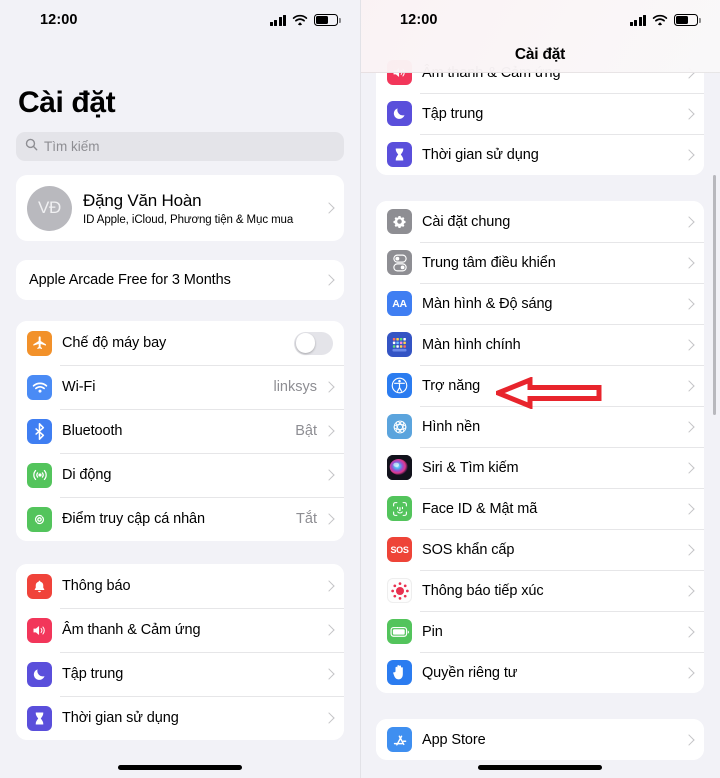  Describe the element at coordinates (188, 219) in the screenshot. I see `profile-subtitle: ID Apple, iCloud, Phương tiện & Mục mua` at that location.